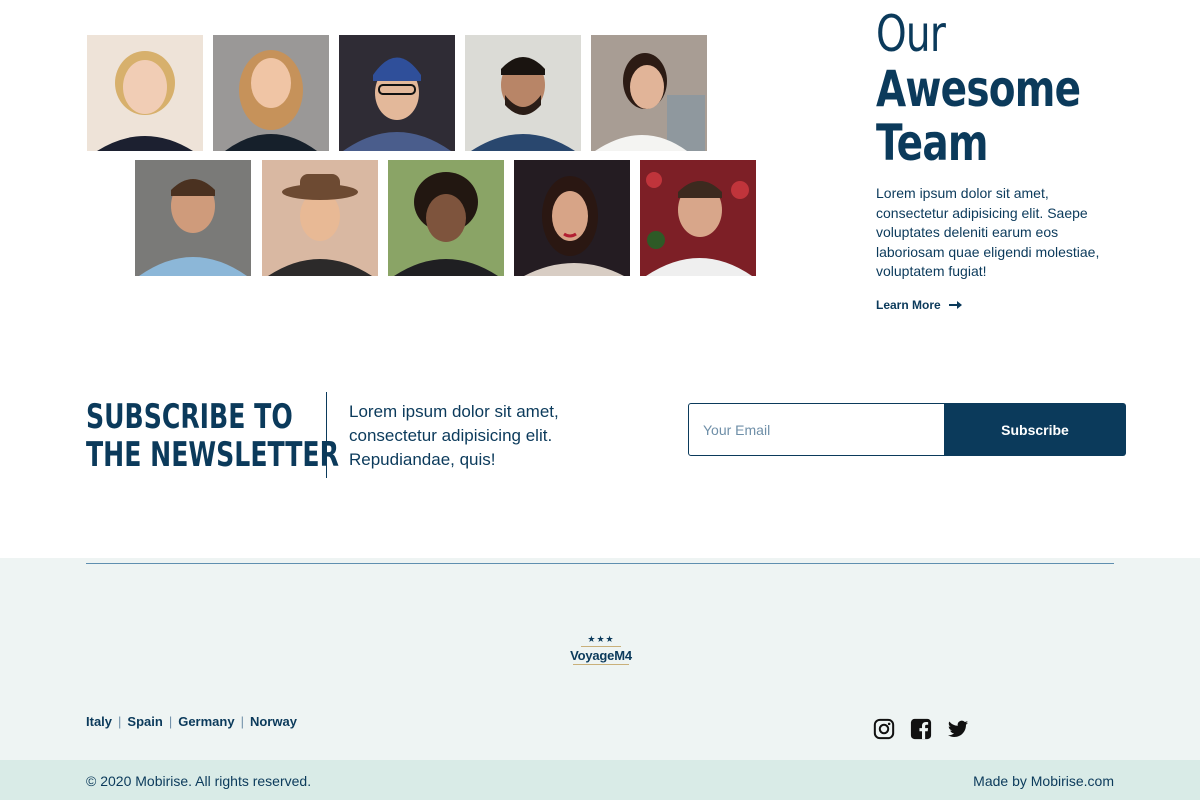 Image resolution: width=1200 pixels, height=800 pixels. I want to click on footer-divider, so click(600, 563).